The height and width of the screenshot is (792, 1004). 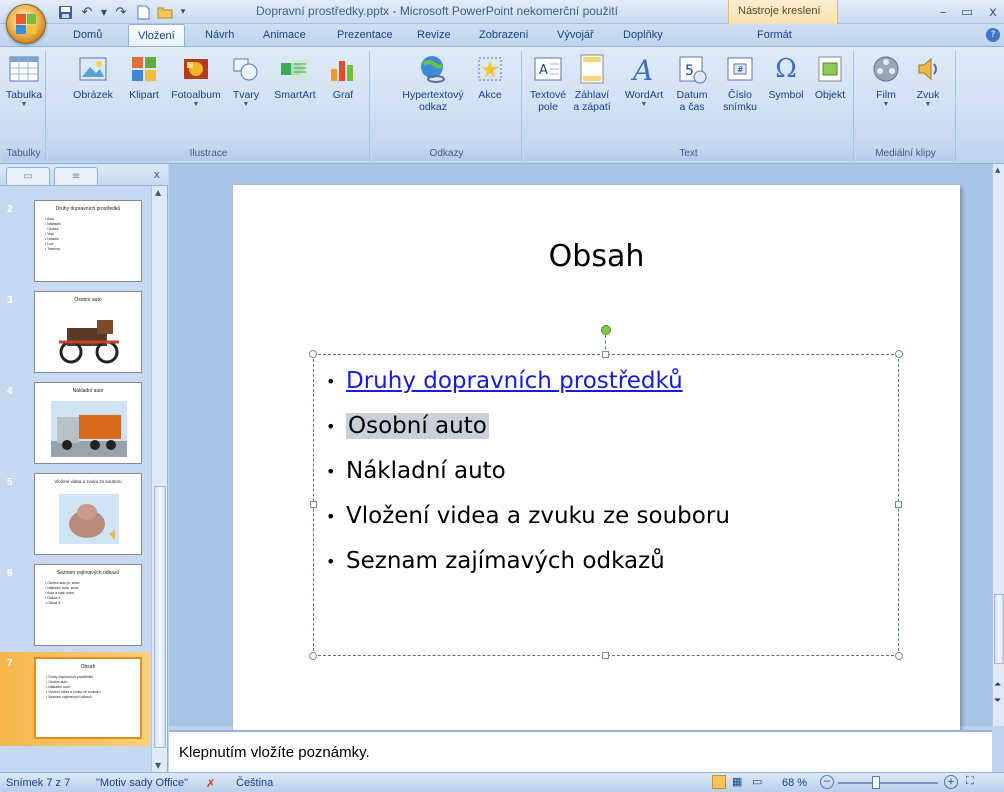 I want to click on rotation-handle, so click(x=606, y=330).